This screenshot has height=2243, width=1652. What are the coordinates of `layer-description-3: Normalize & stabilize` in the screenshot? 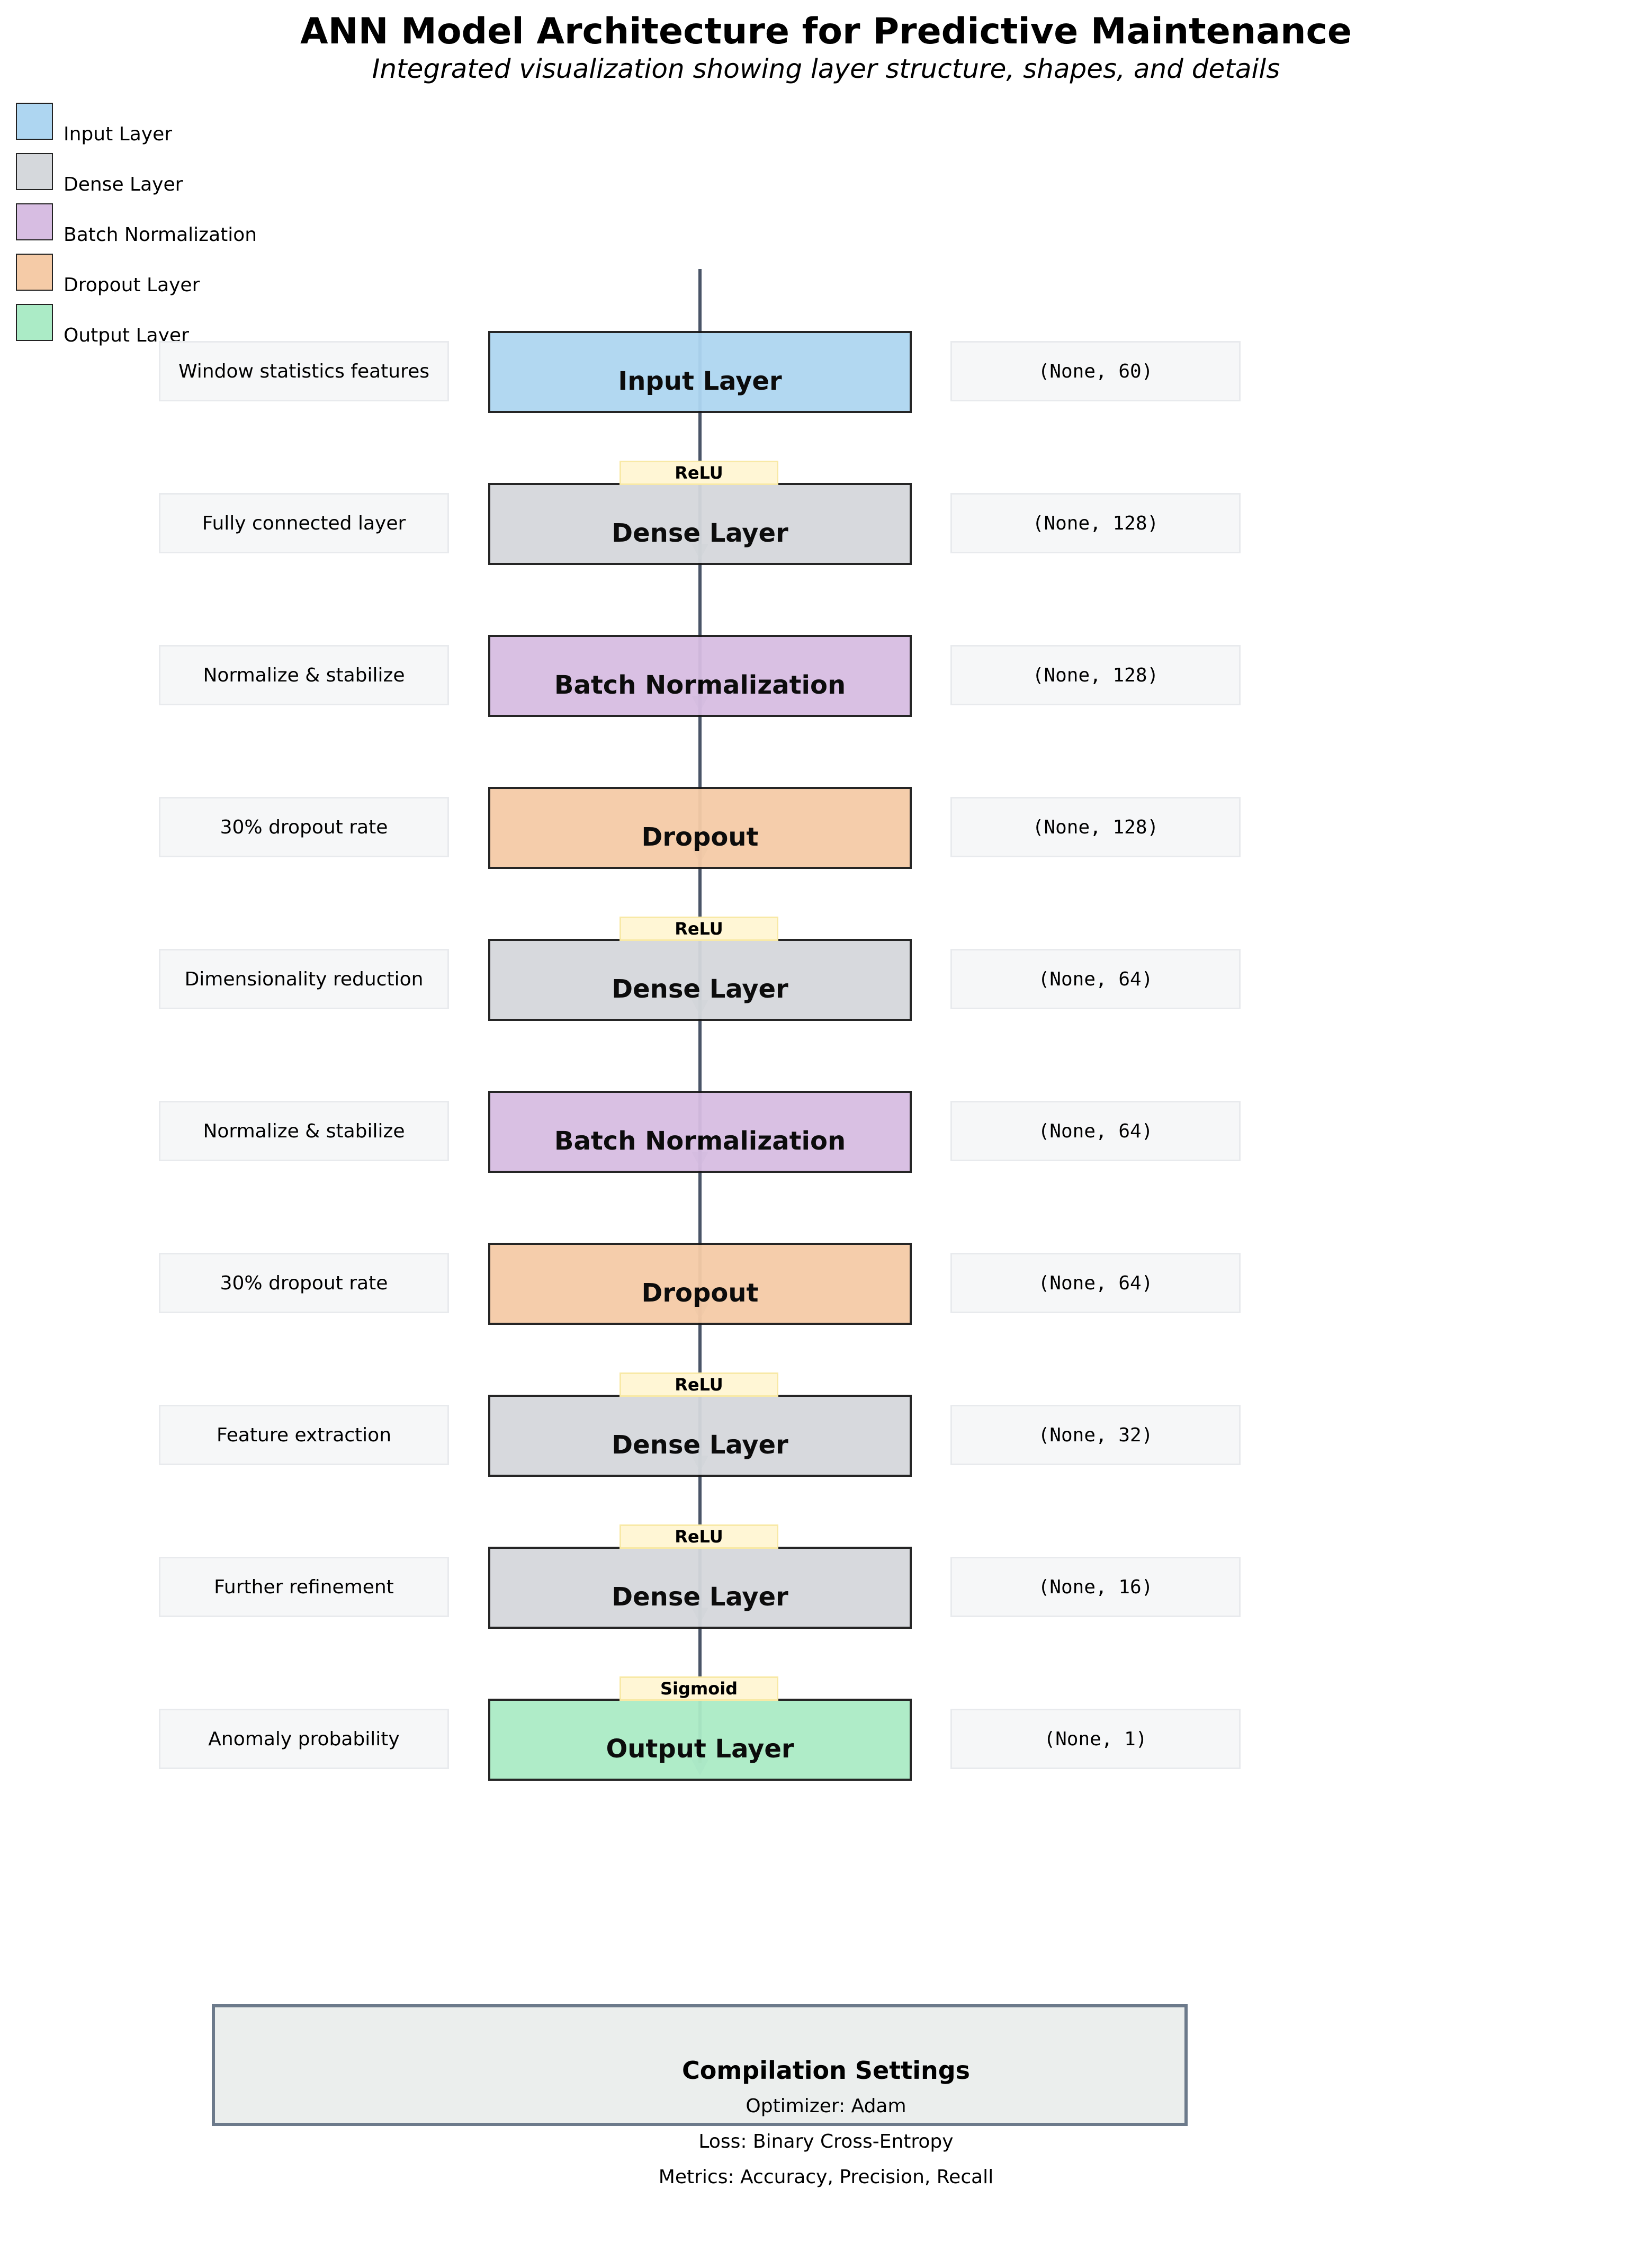 It's located at (304, 675).